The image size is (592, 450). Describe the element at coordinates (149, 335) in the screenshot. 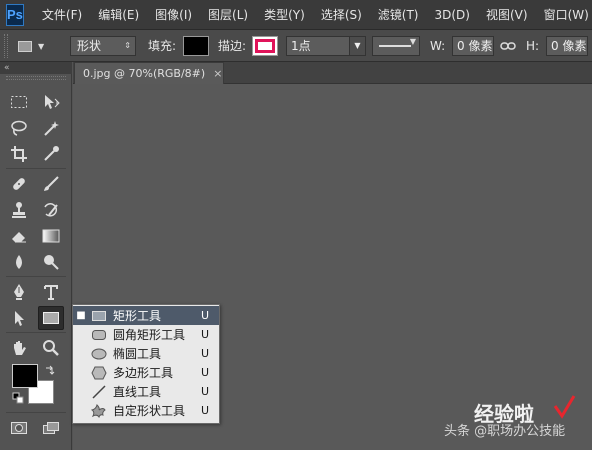

I see `flyout-item-label: 圆角矩形工具` at that location.